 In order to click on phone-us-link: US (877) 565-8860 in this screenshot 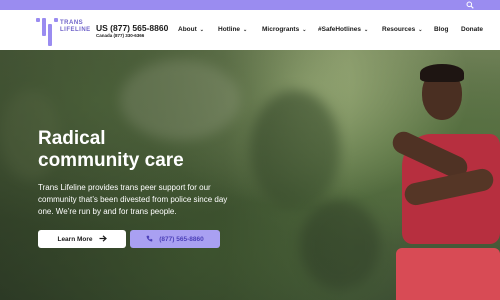, I will do `click(132, 28)`.